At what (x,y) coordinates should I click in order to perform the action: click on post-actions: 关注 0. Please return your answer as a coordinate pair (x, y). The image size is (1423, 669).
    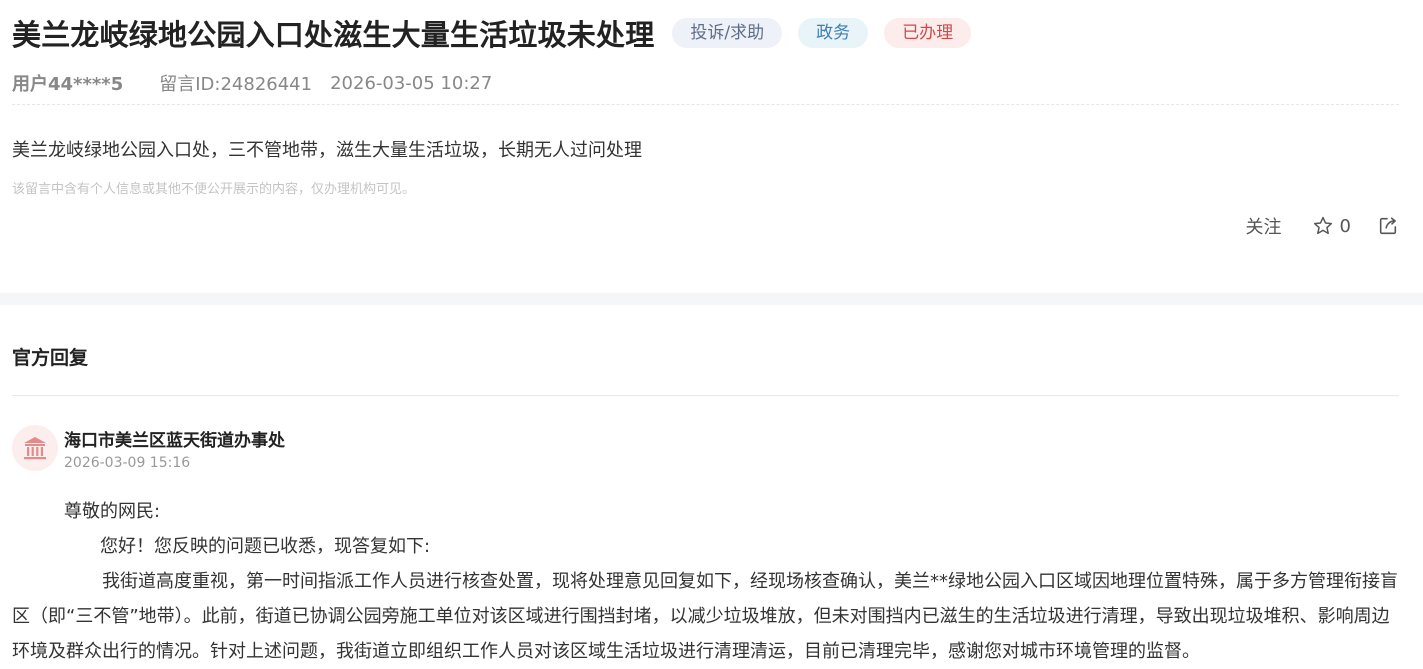
    Looking at the image, I should click on (1322, 226).